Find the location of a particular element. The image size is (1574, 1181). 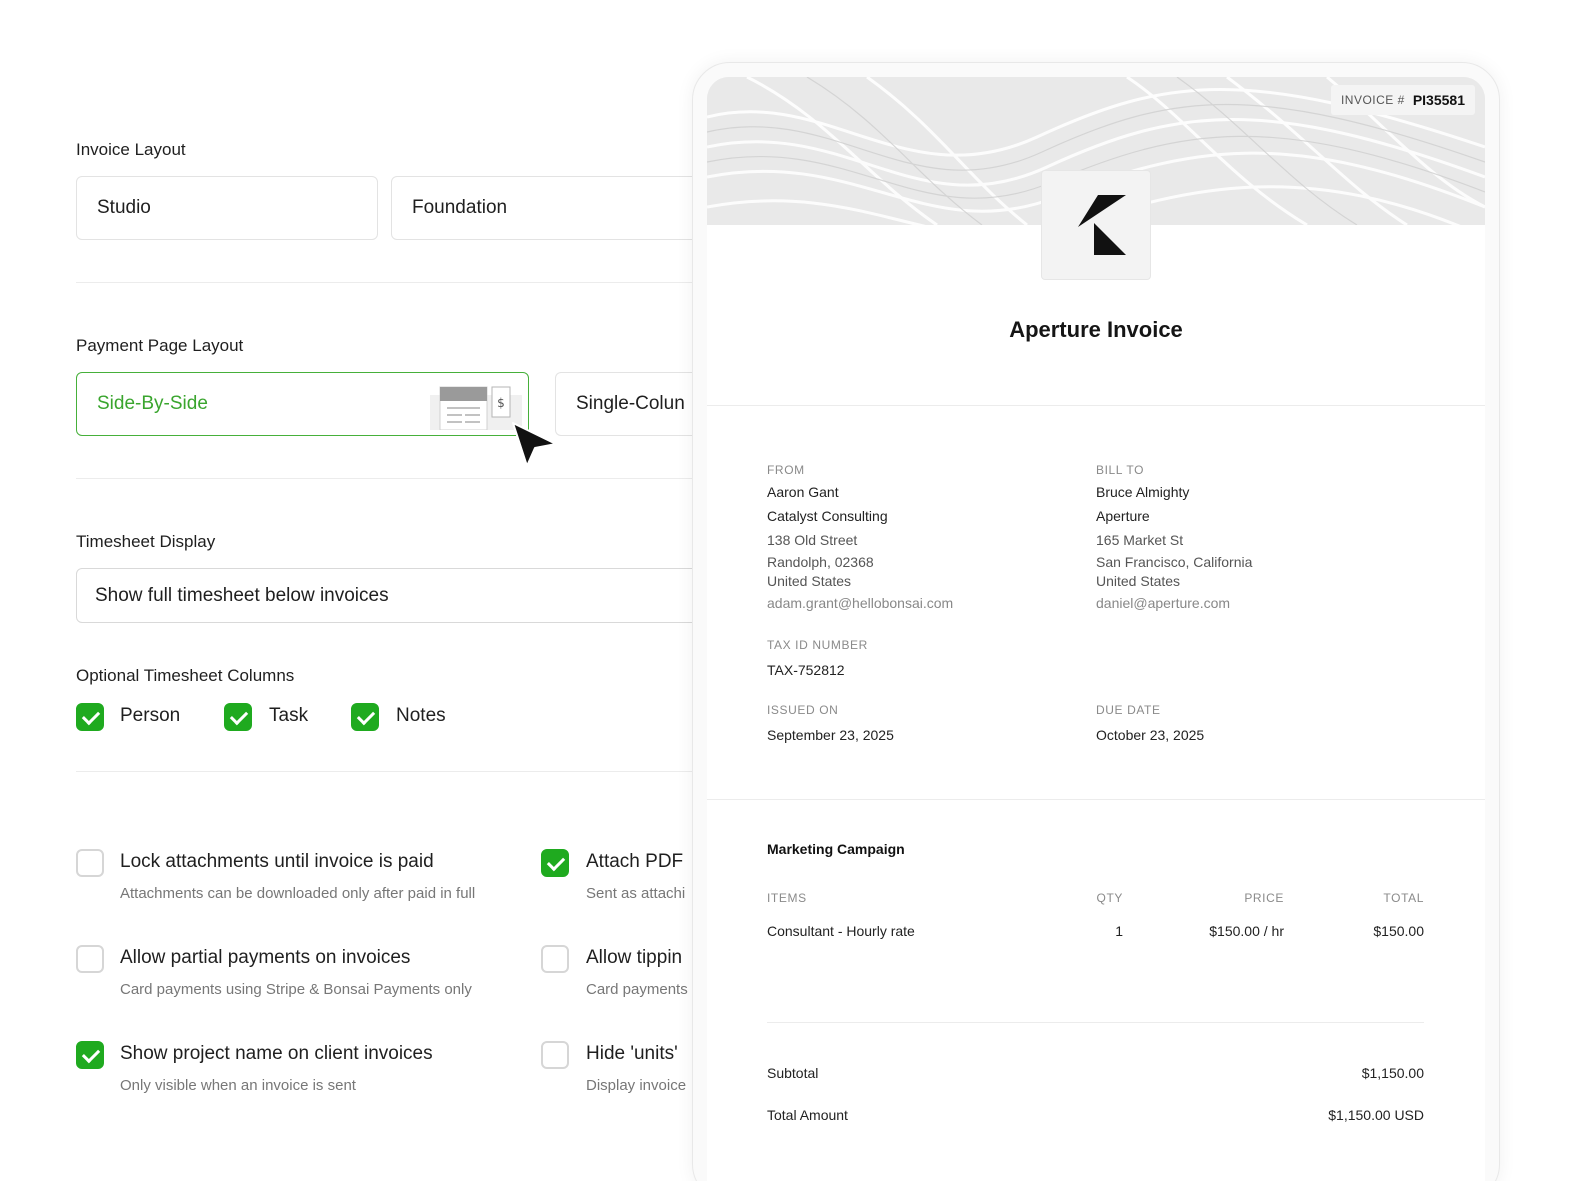

payment-layout-label: Payment Page Layout is located at coordinates (160, 345).